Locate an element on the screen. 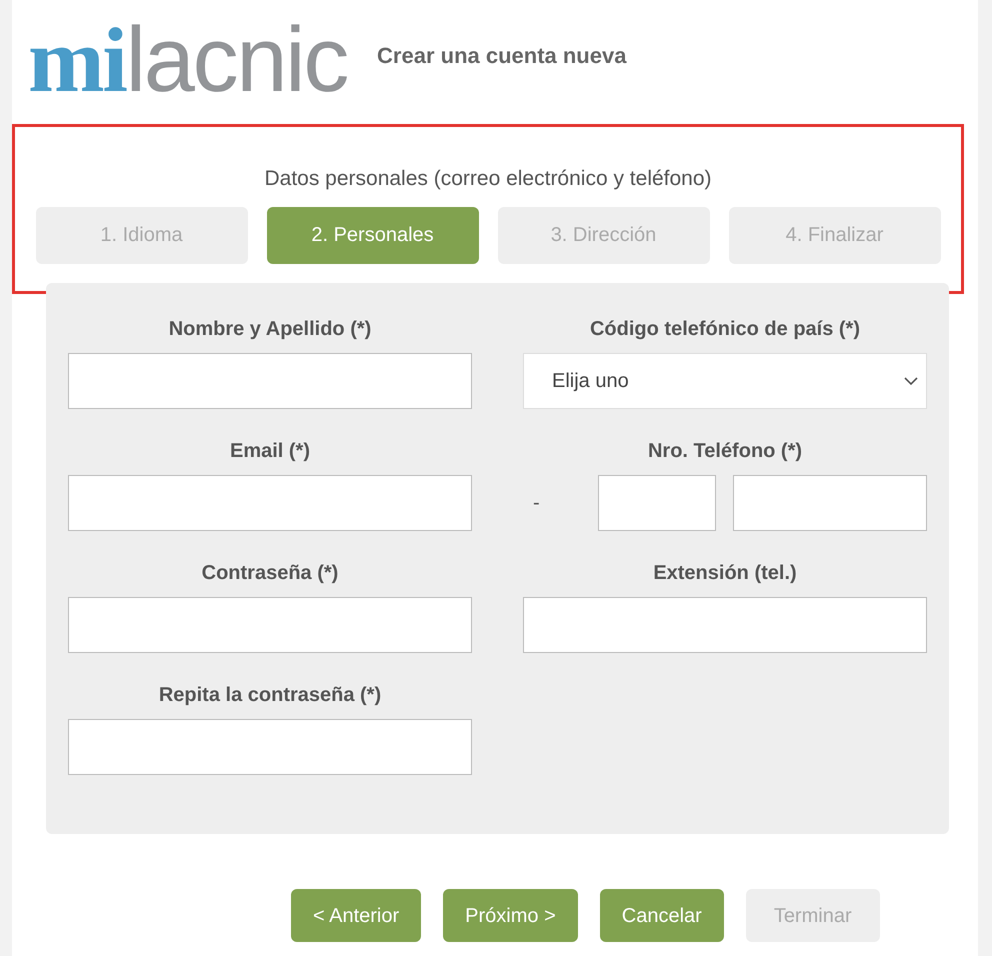  logo: milacnic is located at coordinates (188, 60).